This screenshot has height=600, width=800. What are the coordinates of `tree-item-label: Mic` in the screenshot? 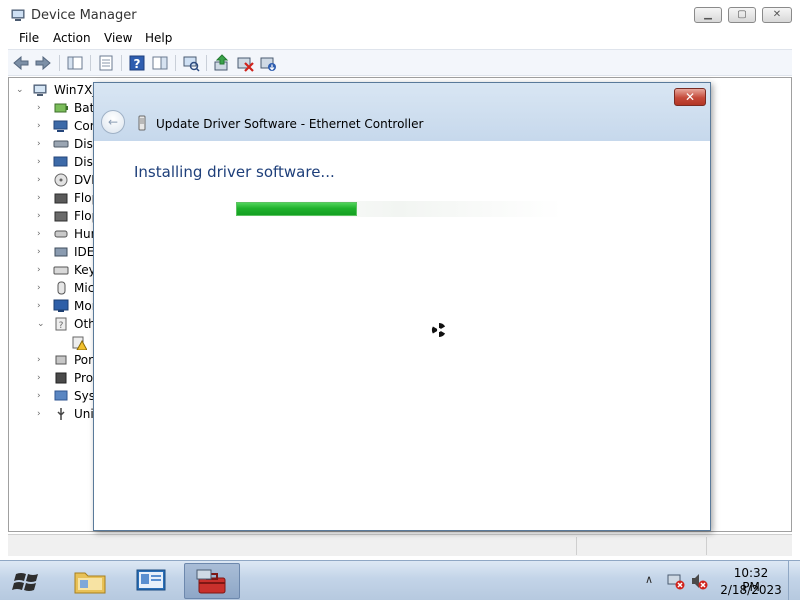 It's located at (84, 288).